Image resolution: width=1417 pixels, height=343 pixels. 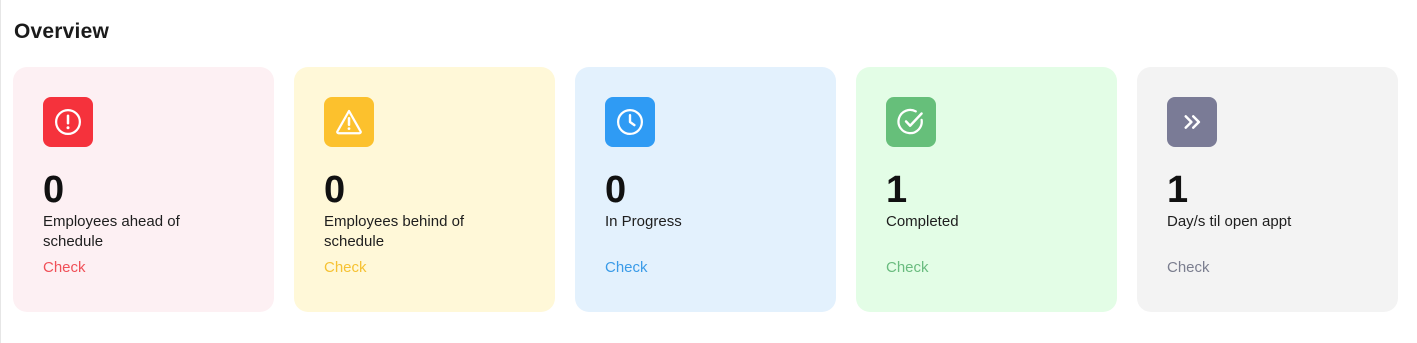 I want to click on left-divider, so click(x=0, y=171).